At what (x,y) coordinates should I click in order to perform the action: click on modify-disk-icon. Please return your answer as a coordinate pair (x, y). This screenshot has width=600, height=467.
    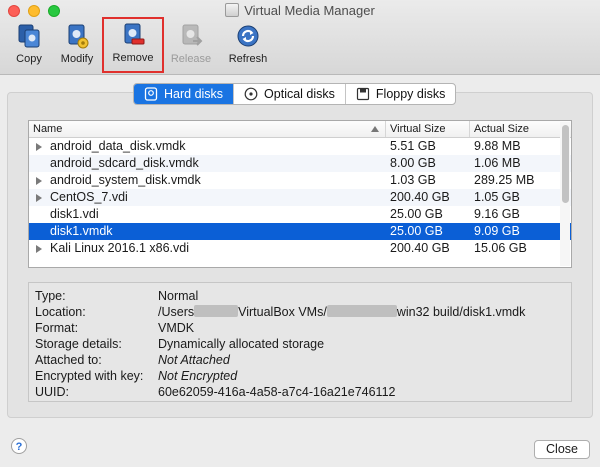
    Looking at the image, I should click on (78, 36).